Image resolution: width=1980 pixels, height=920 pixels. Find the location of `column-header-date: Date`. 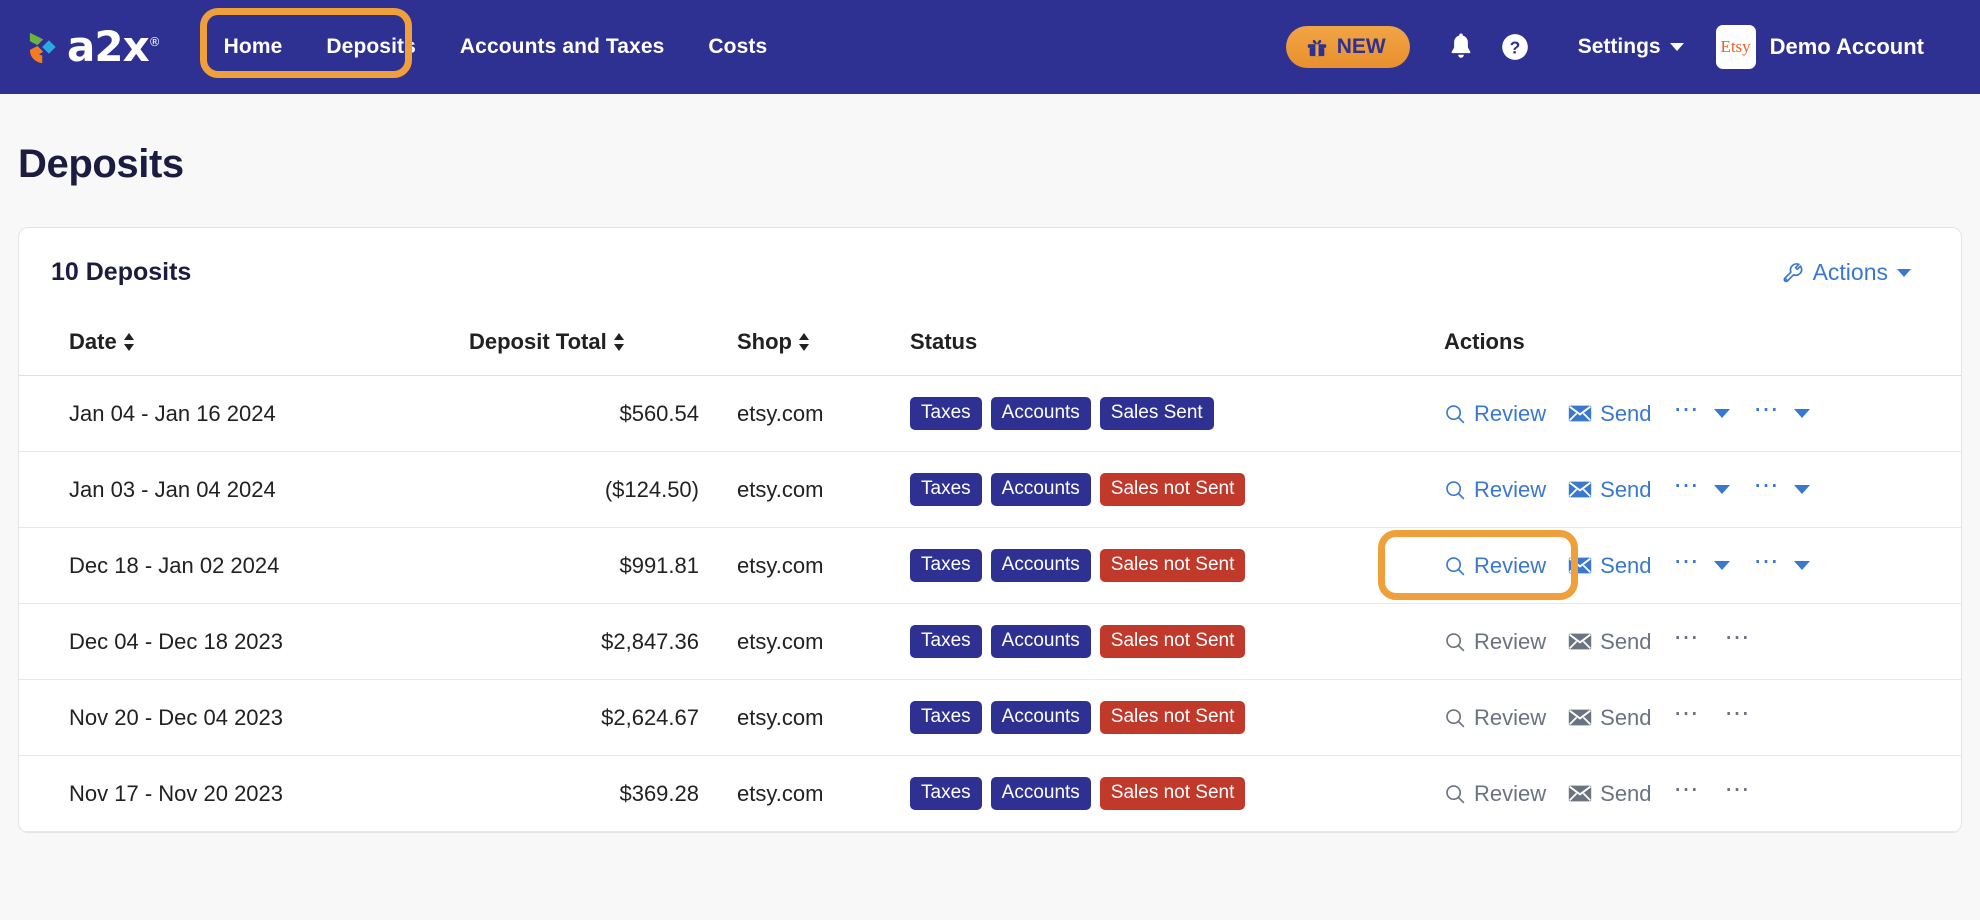

column-header-date: Date is located at coordinates (239, 345).